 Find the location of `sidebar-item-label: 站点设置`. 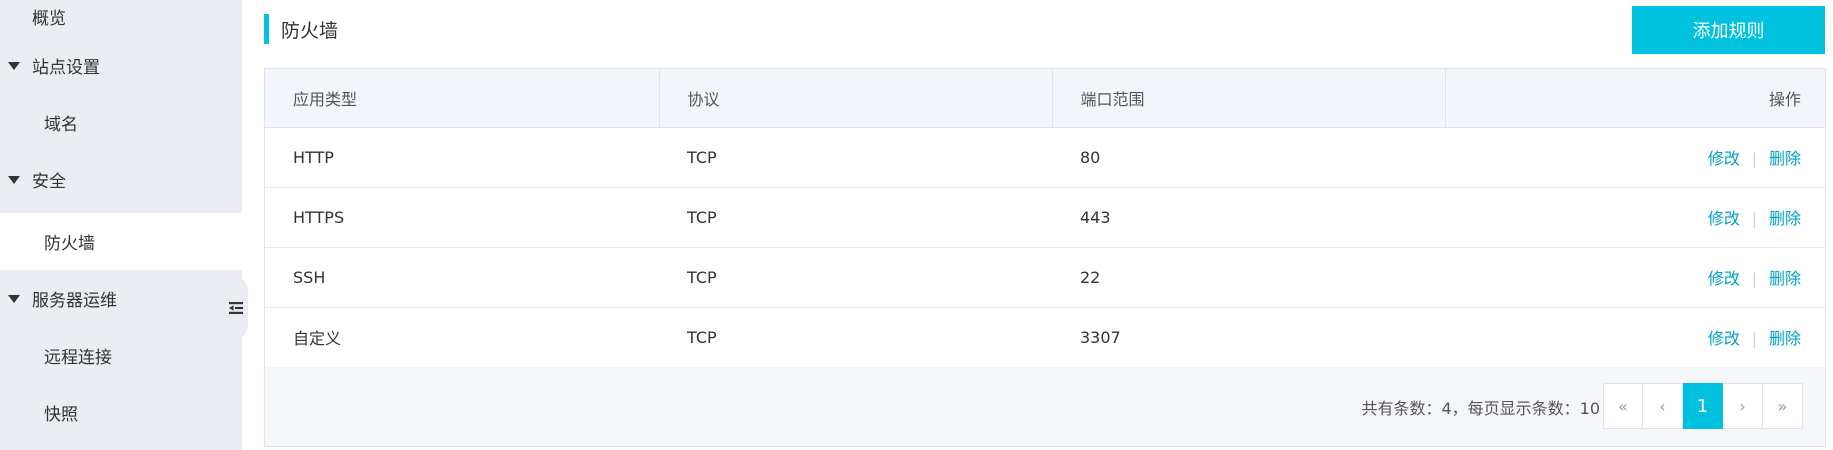

sidebar-item-label: 站点设置 is located at coordinates (66, 68).